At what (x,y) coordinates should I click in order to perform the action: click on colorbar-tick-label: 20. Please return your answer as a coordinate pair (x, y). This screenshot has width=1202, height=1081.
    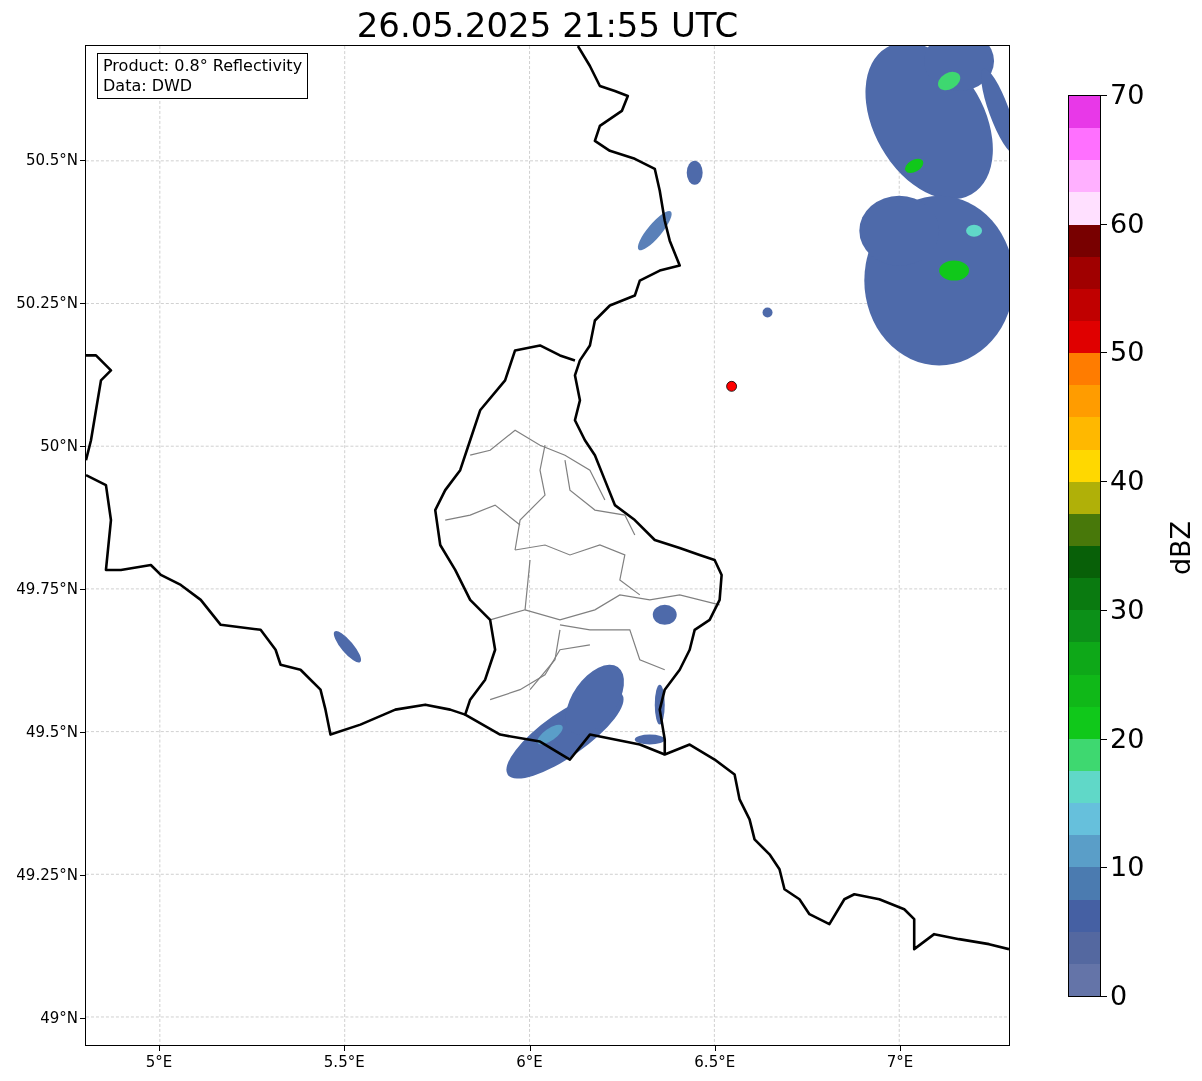
    Looking at the image, I should click on (1127, 738).